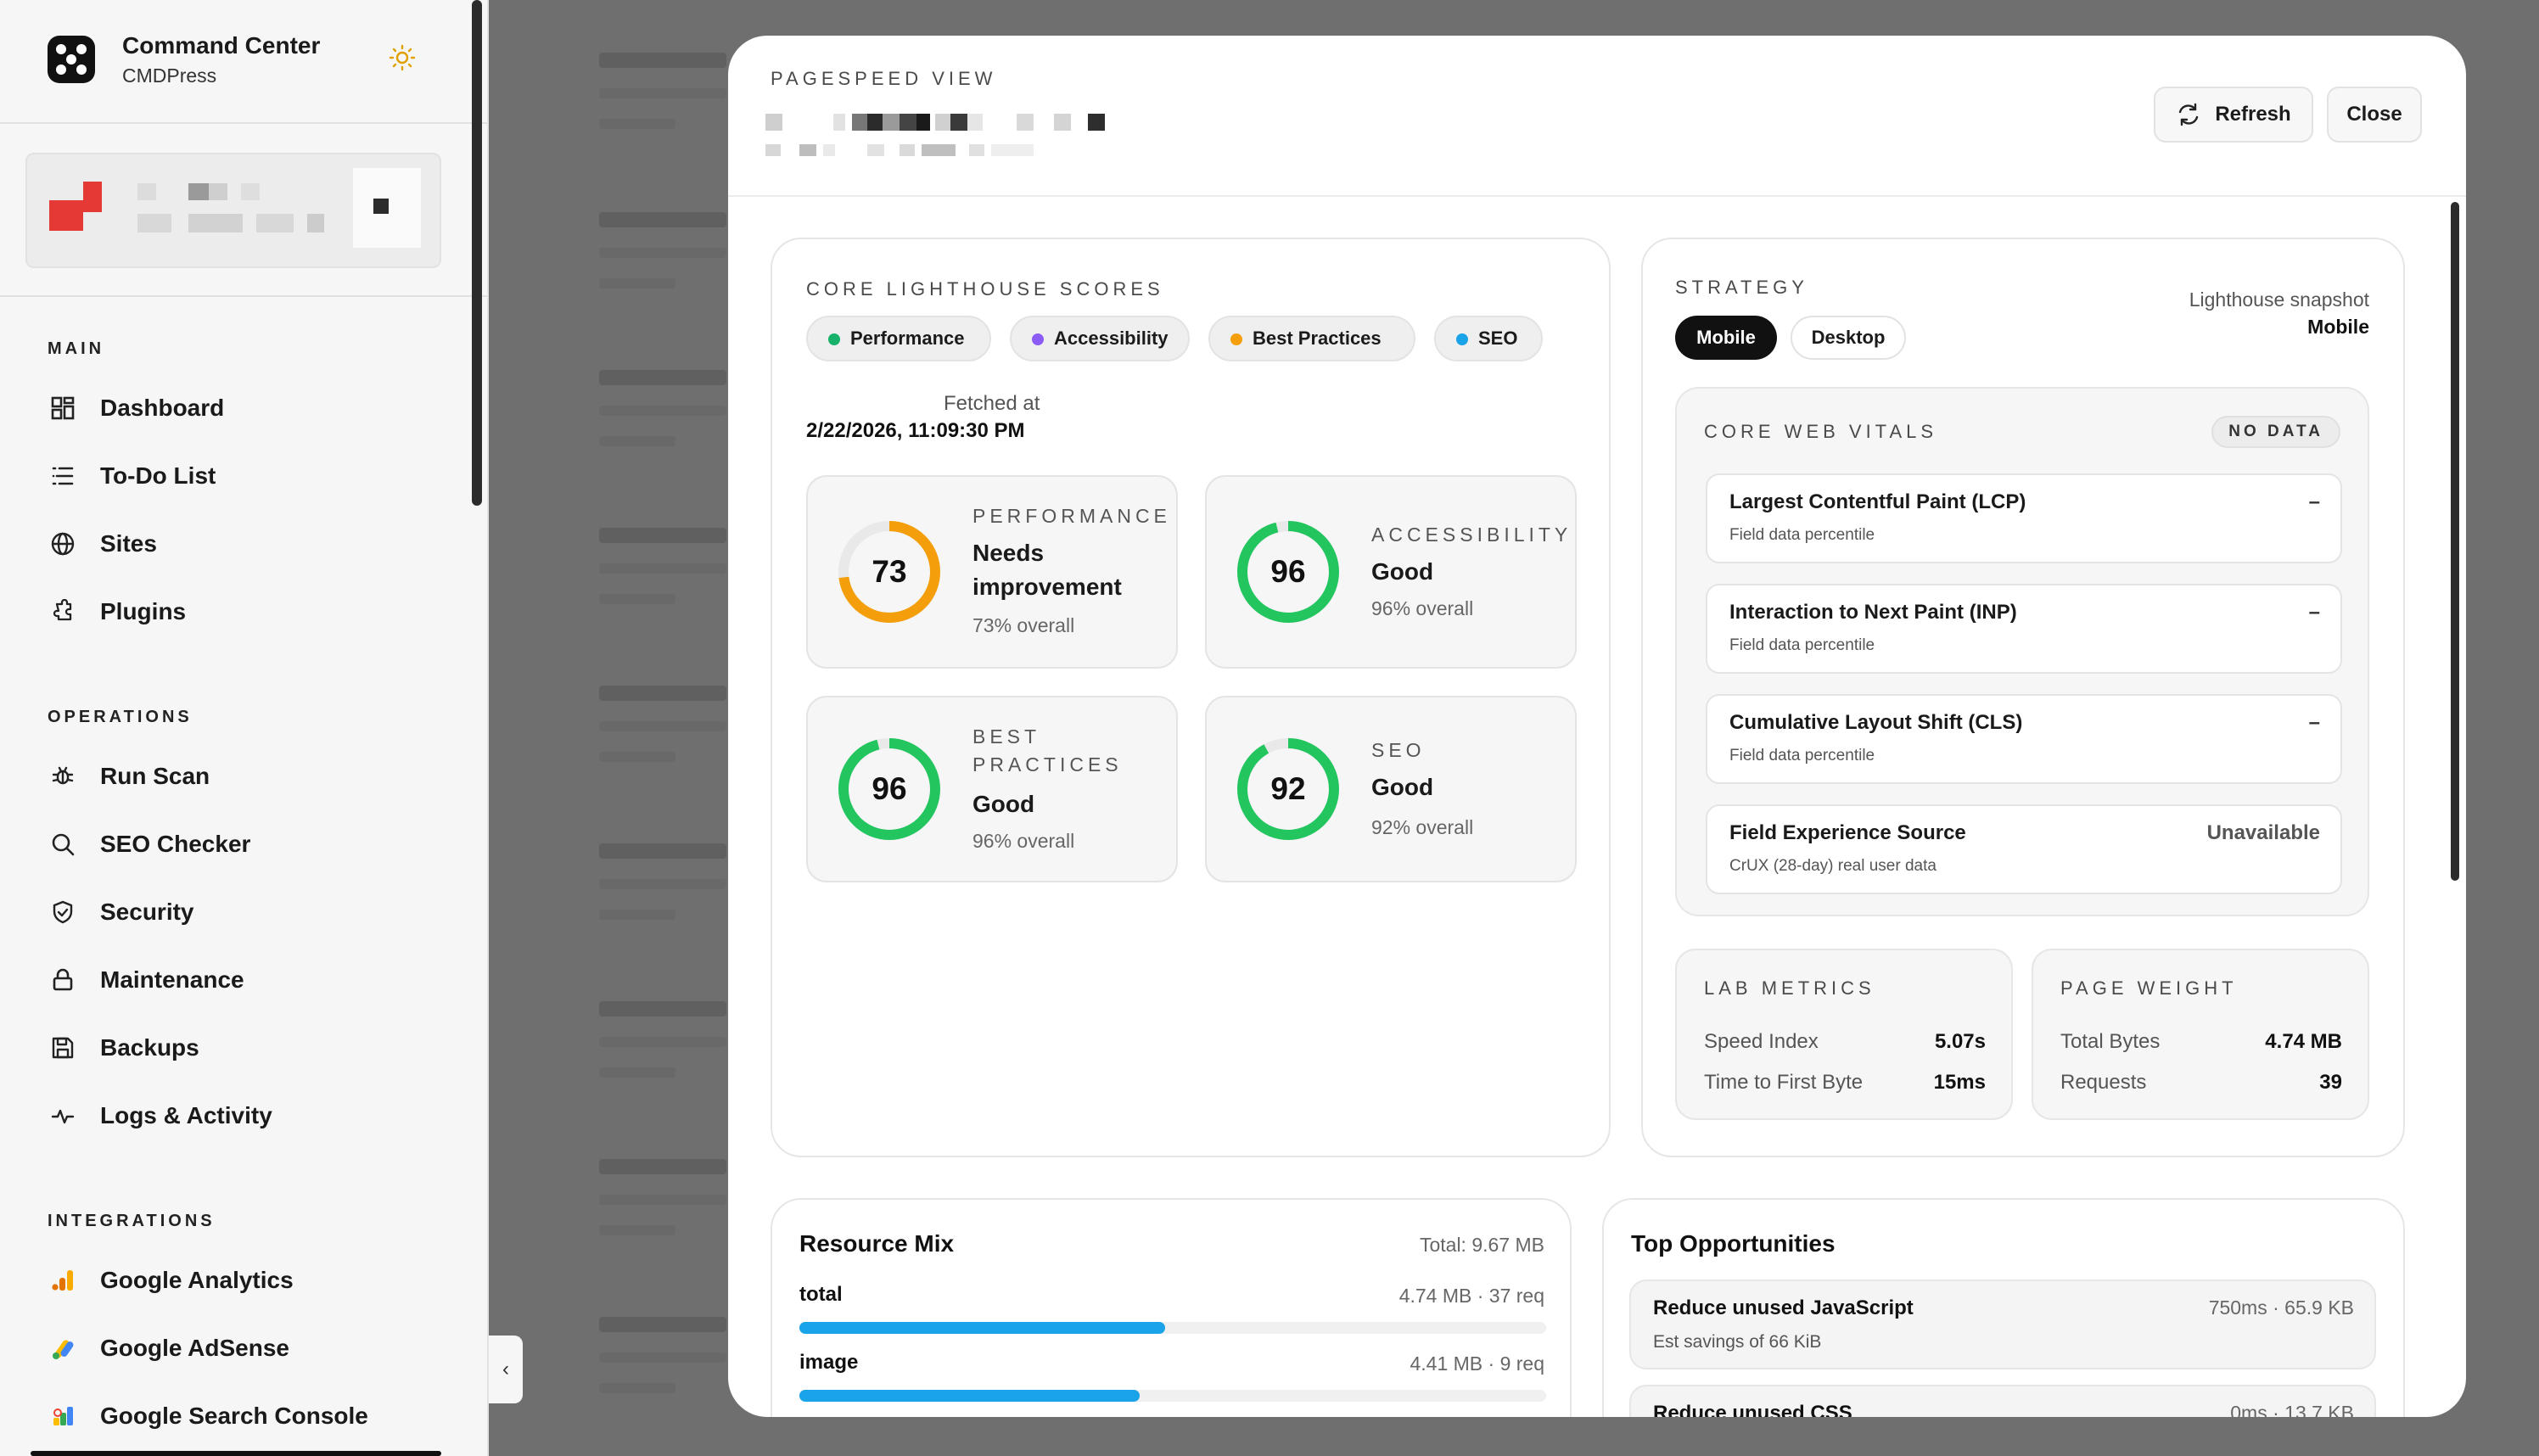  Describe the element at coordinates (889, 571) in the screenshot. I see `score-value: 73` at that location.